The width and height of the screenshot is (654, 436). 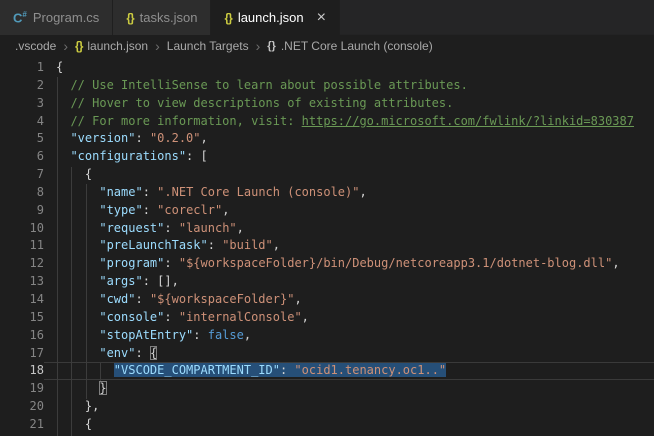 I want to click on line-number: 21, so click(x=22, y=425).